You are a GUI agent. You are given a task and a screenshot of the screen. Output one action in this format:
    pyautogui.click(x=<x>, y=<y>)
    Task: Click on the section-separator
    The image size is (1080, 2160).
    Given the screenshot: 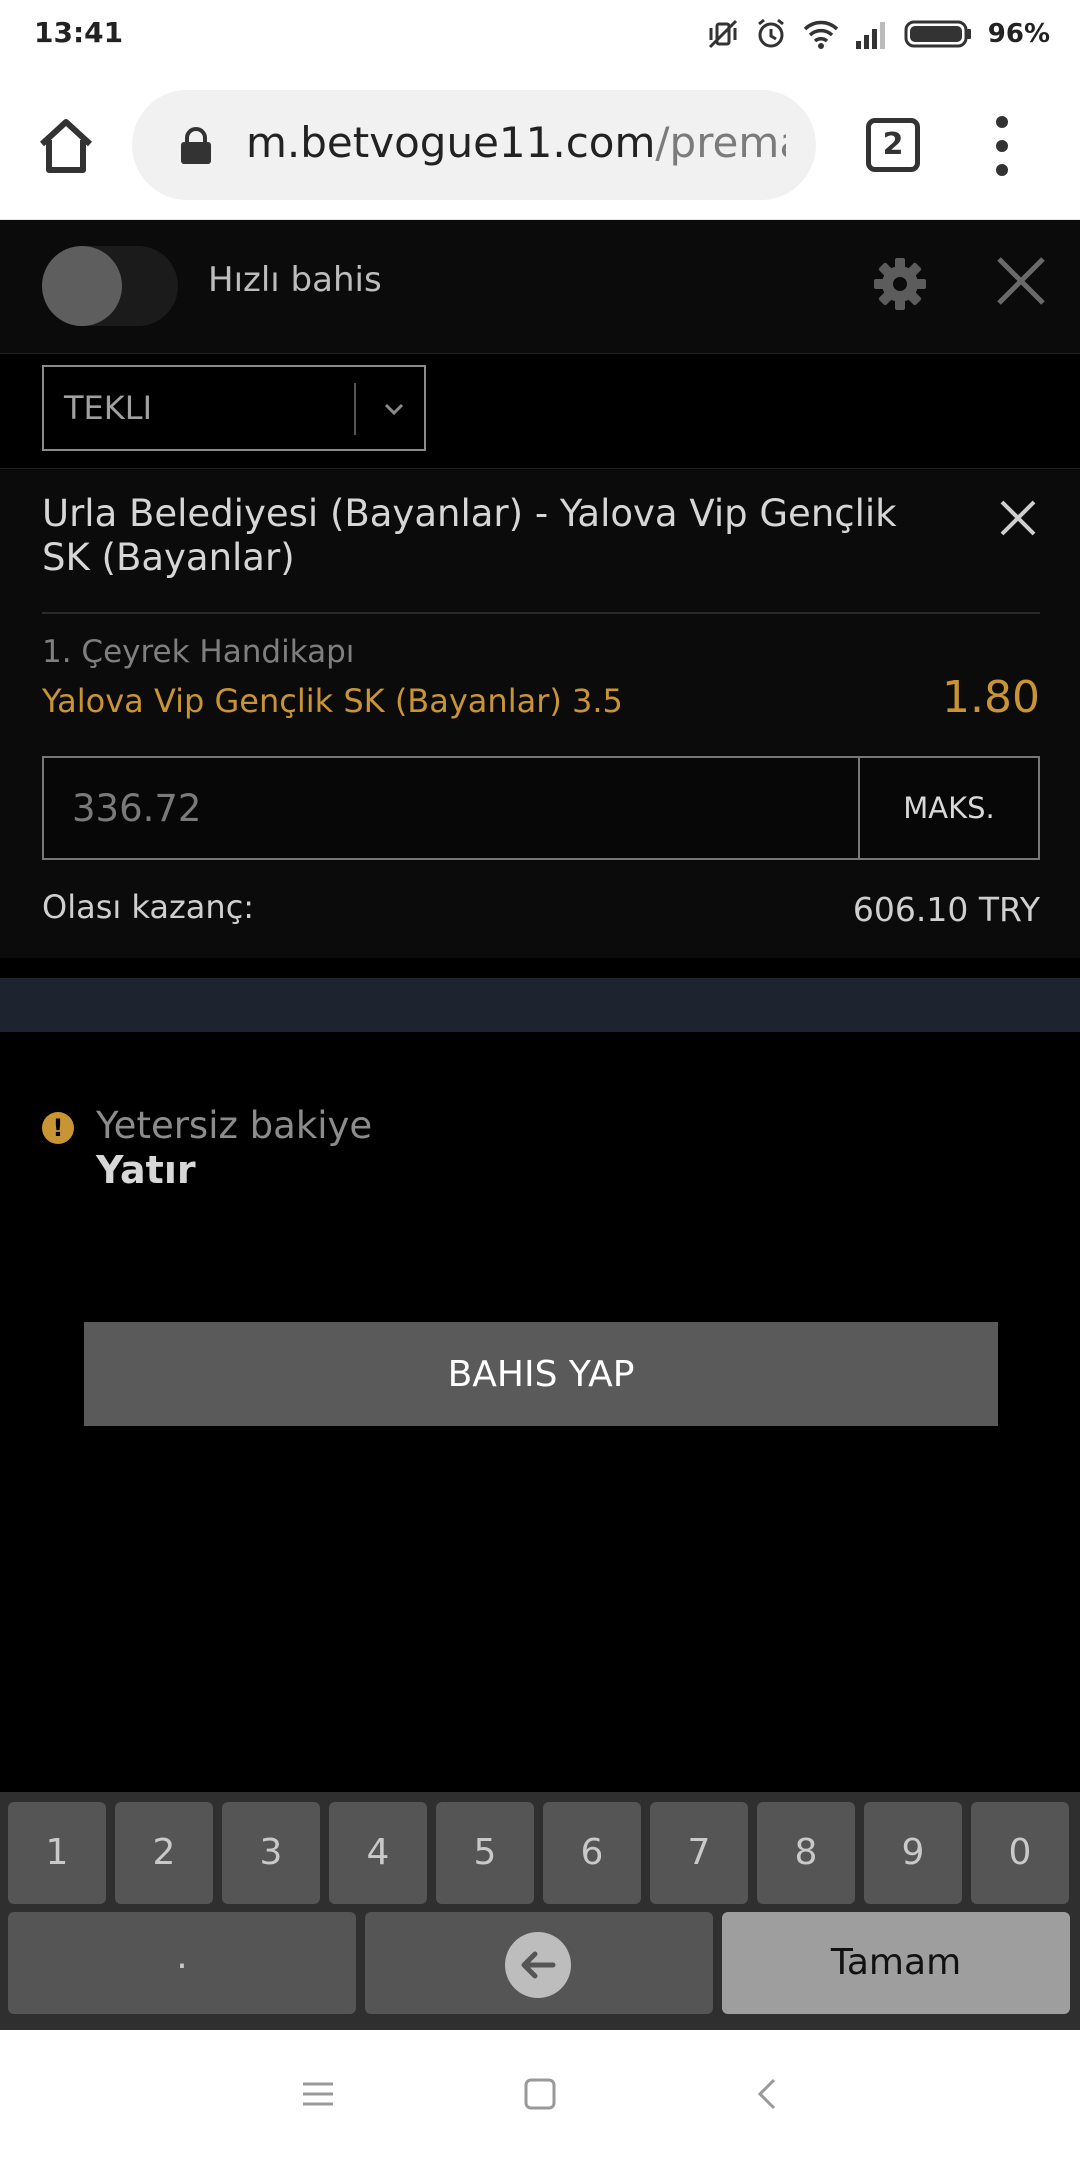 What is the action you would take?
    pyautogui.click(x=540, y=1005)
    